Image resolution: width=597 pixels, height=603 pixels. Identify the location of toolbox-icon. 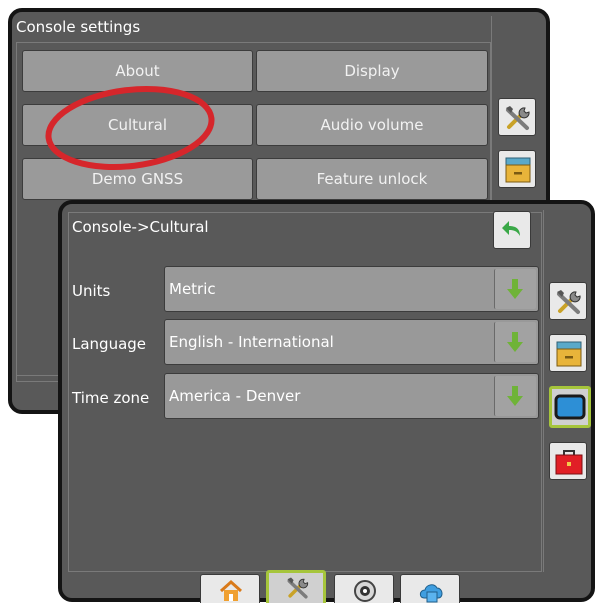
(569, 462).